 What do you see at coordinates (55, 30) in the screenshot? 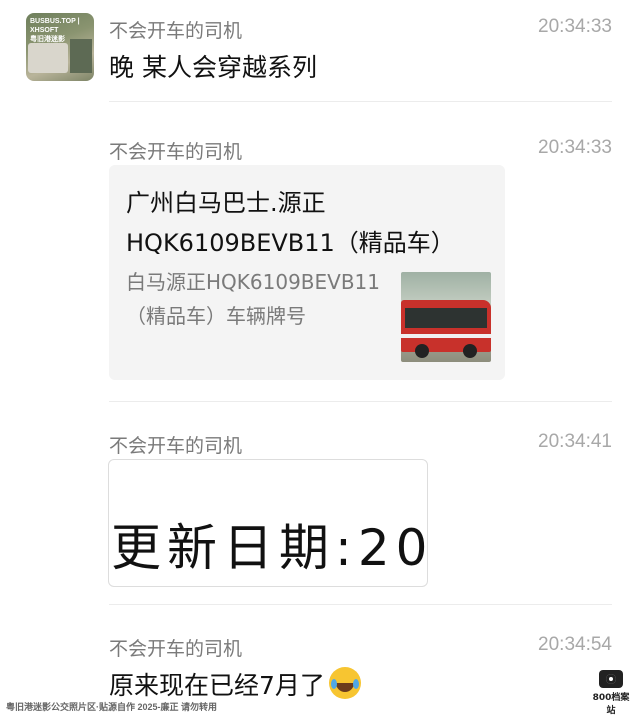
I see `avatar-watermark: BUSBUS.TOP | XHSOFT 粤旧港迷影` at bounding box center [55, 30].